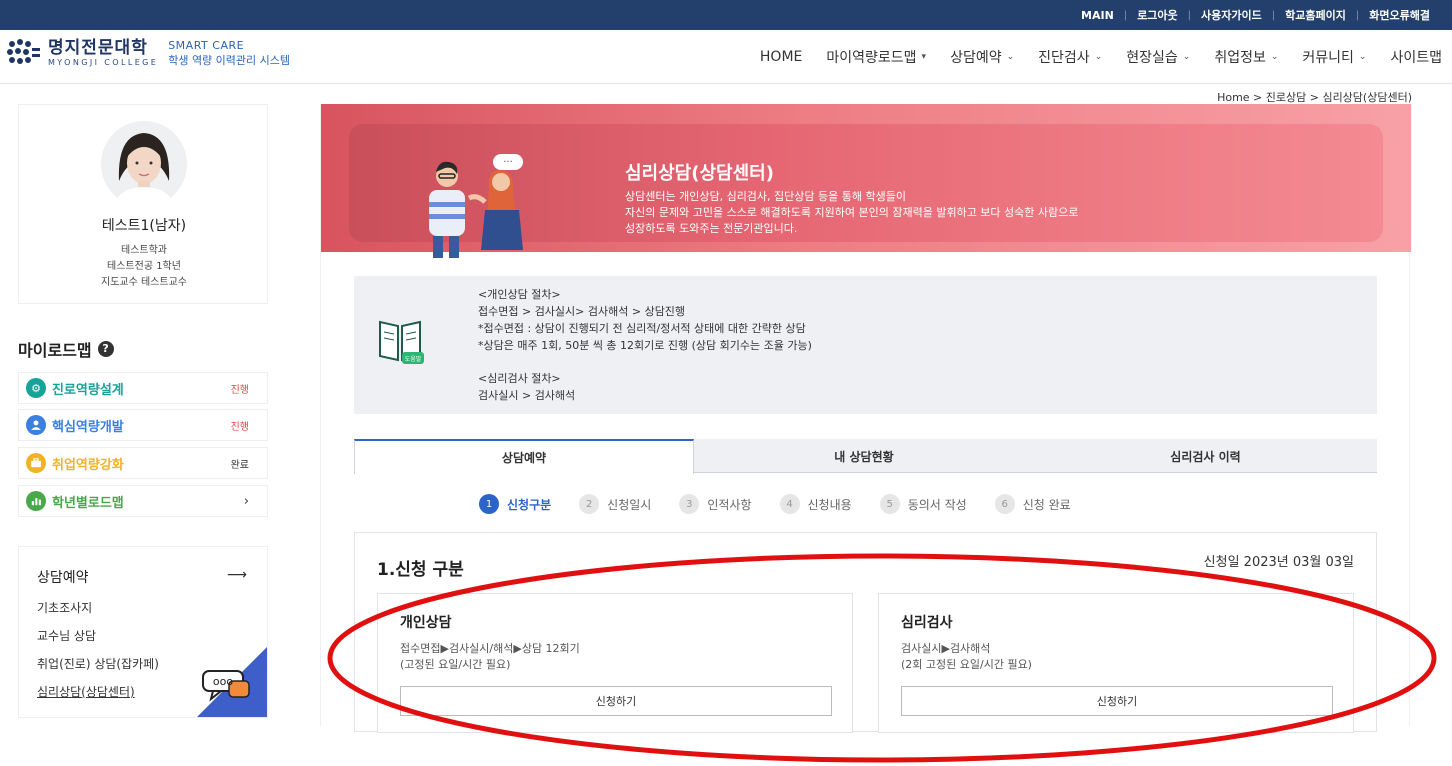  I want to click on info-line: 접수면접 > 검사실시> 검사해석 > 상담진행, so click(582, 311).